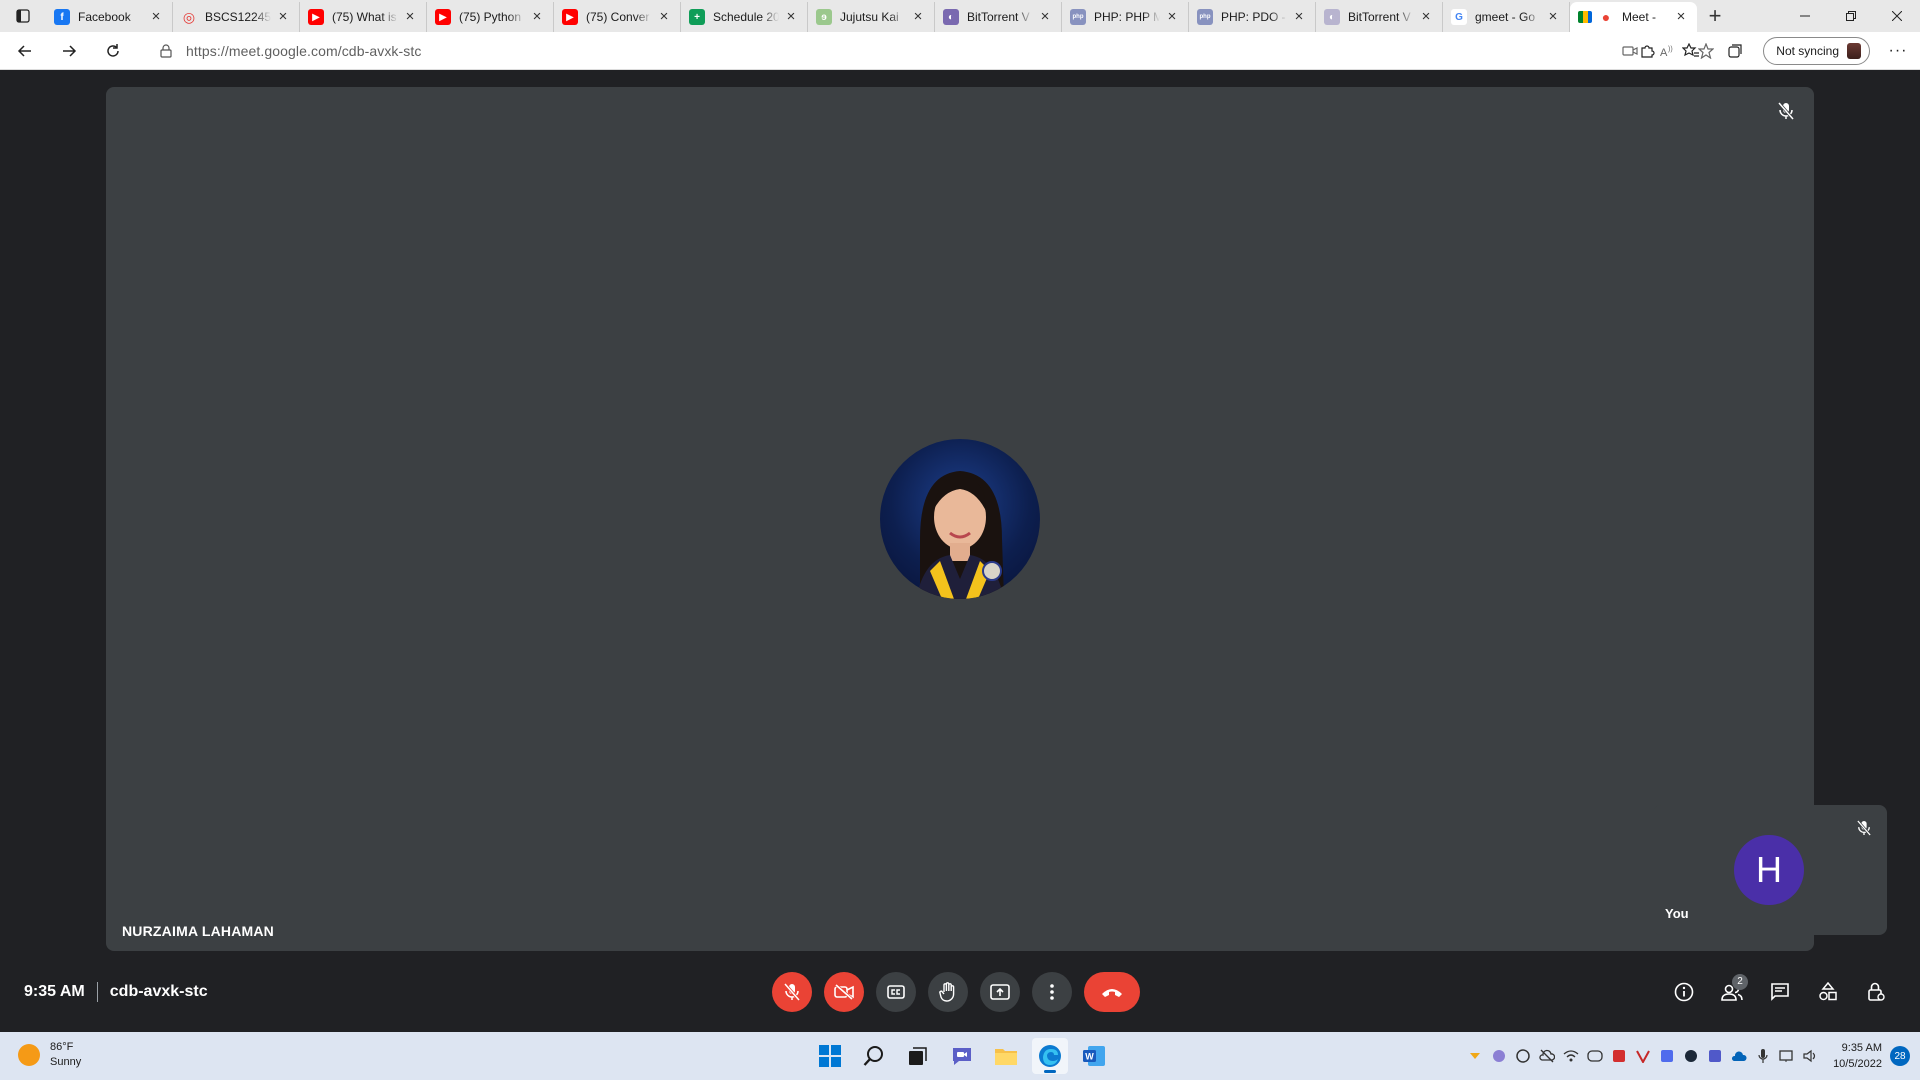 The width and height of the screenshot is (1920, 1080). I want to click on camera-off-icon, so click(844, 992).